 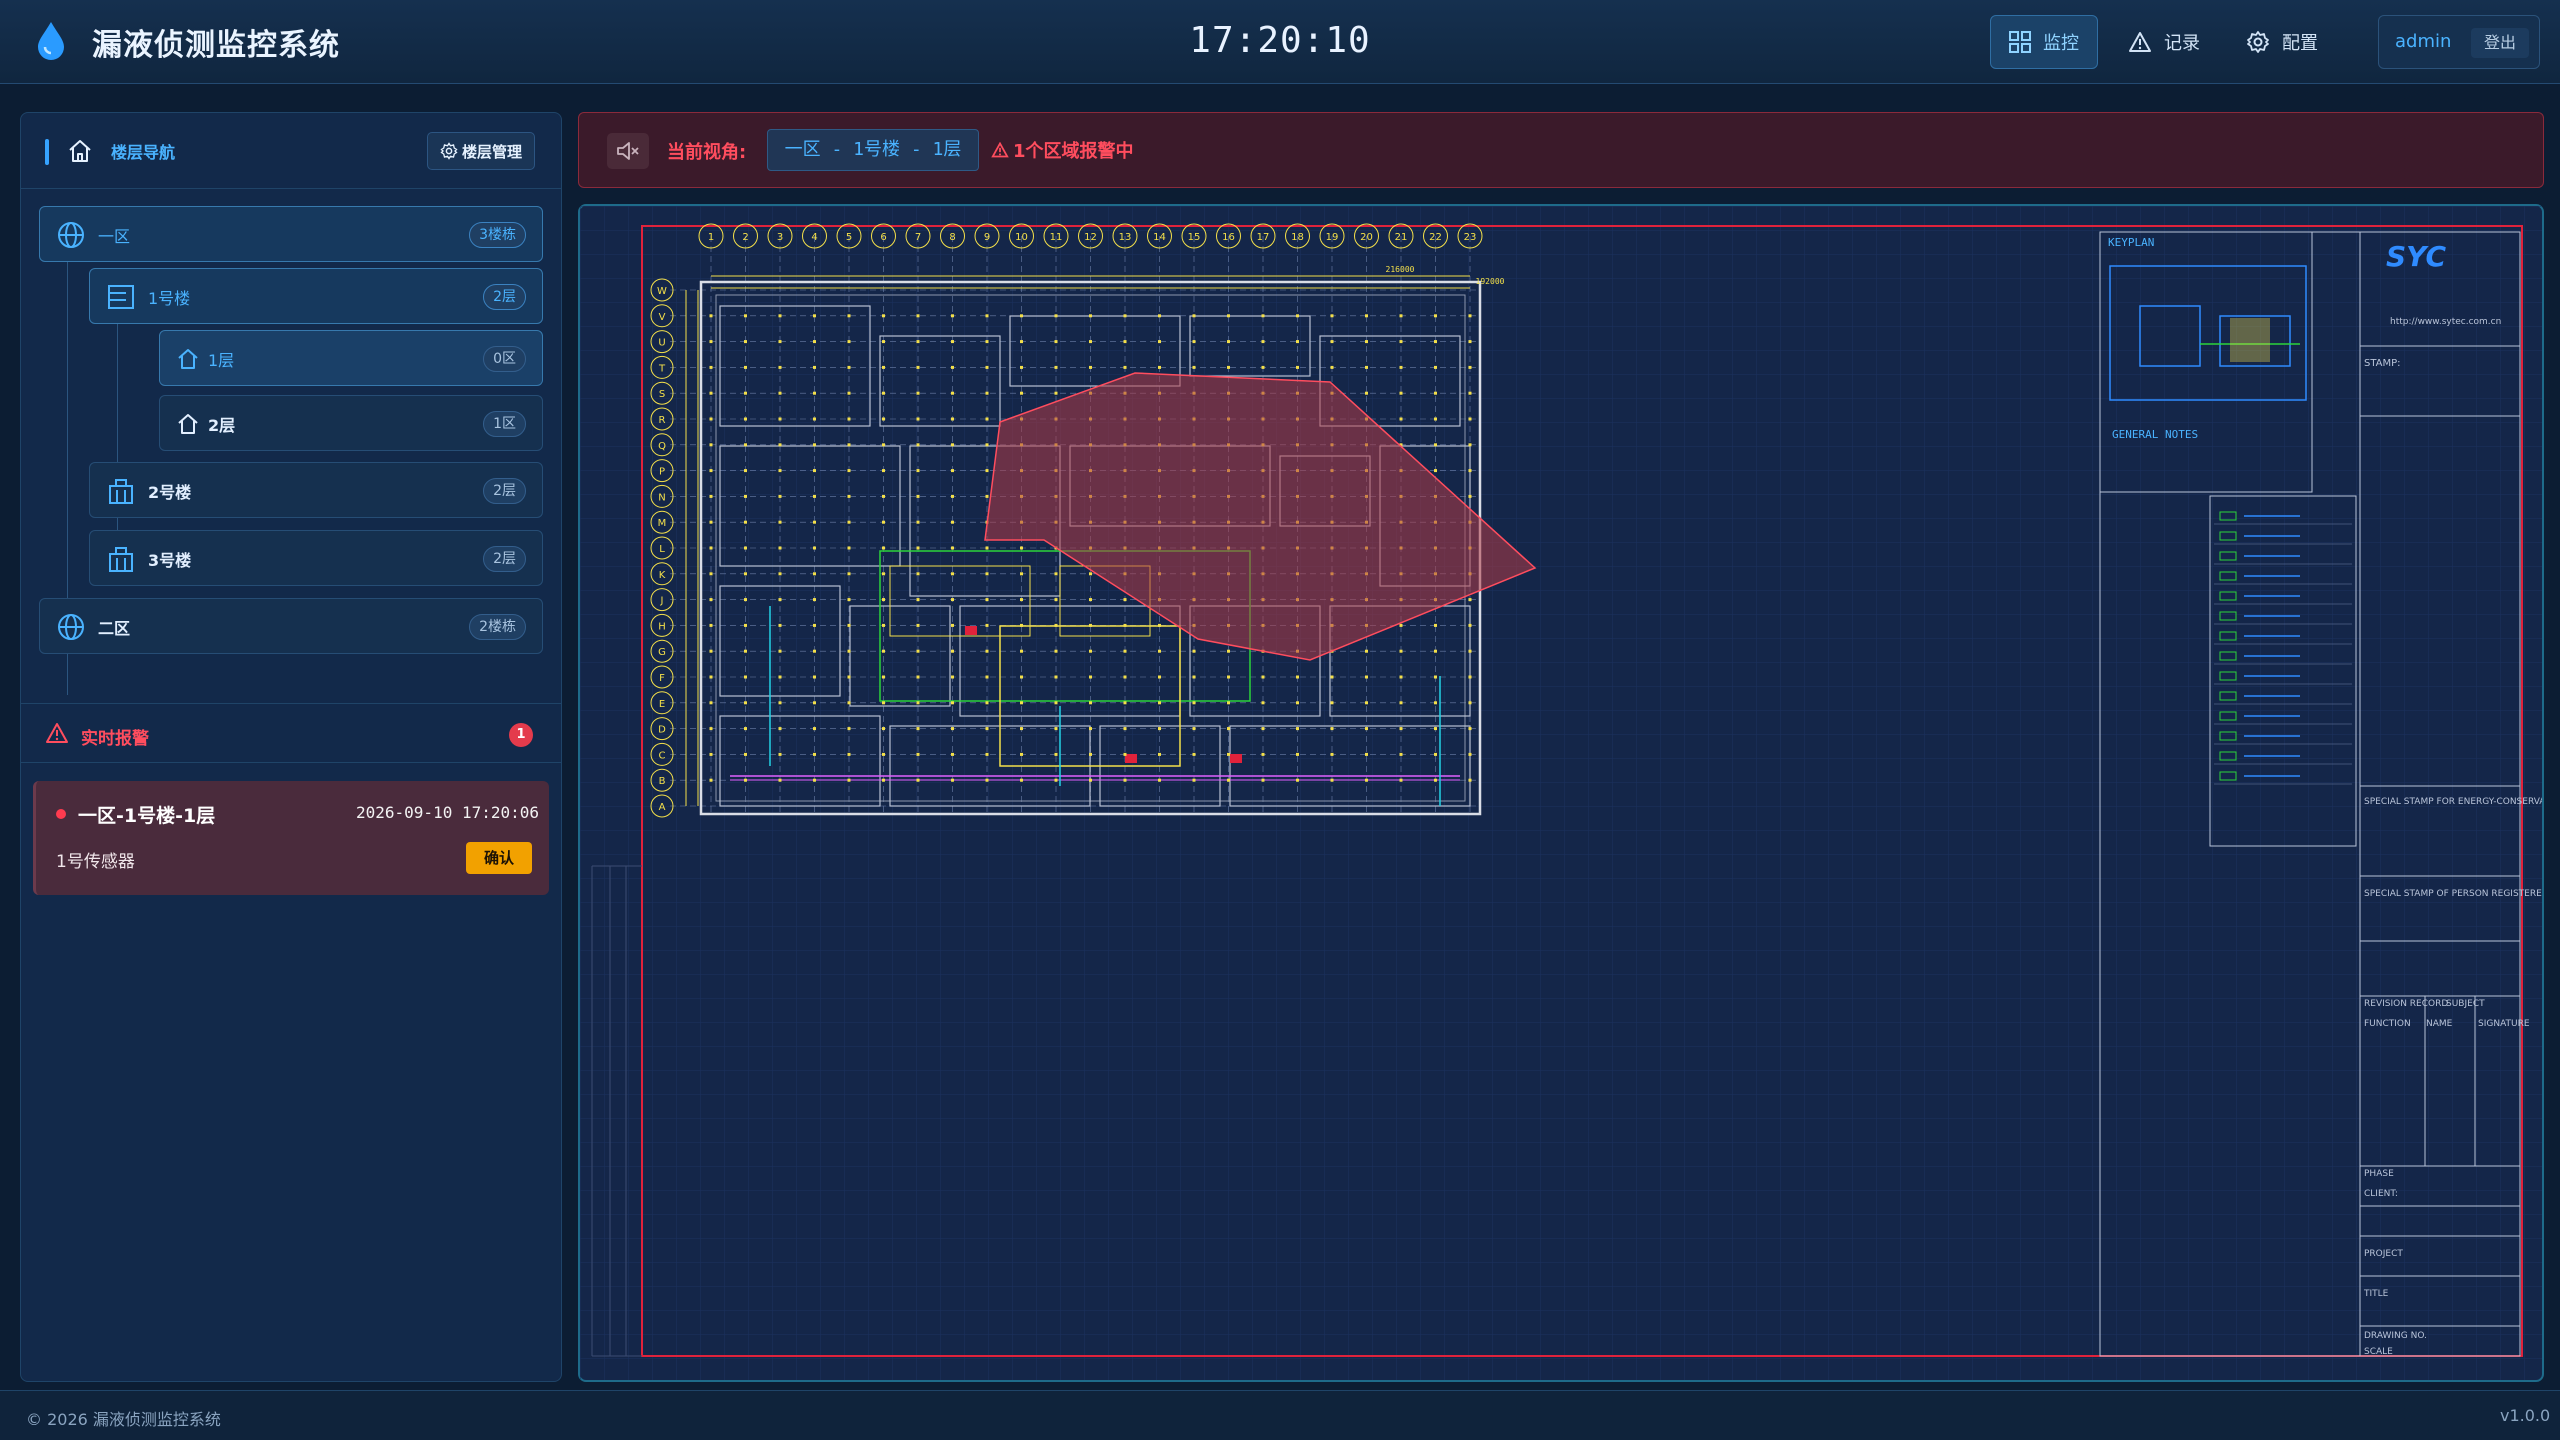 What do you see at coordinates (316, 296) in the screenshot?
I see `tree-node-building-1: 1号楼 2层` at bounding box center [316, 296].